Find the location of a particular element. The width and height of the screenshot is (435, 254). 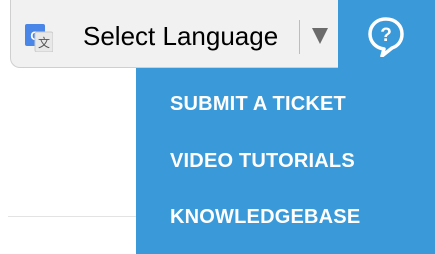

dropdown-arrow-icon is located at coordinates (320, 36).